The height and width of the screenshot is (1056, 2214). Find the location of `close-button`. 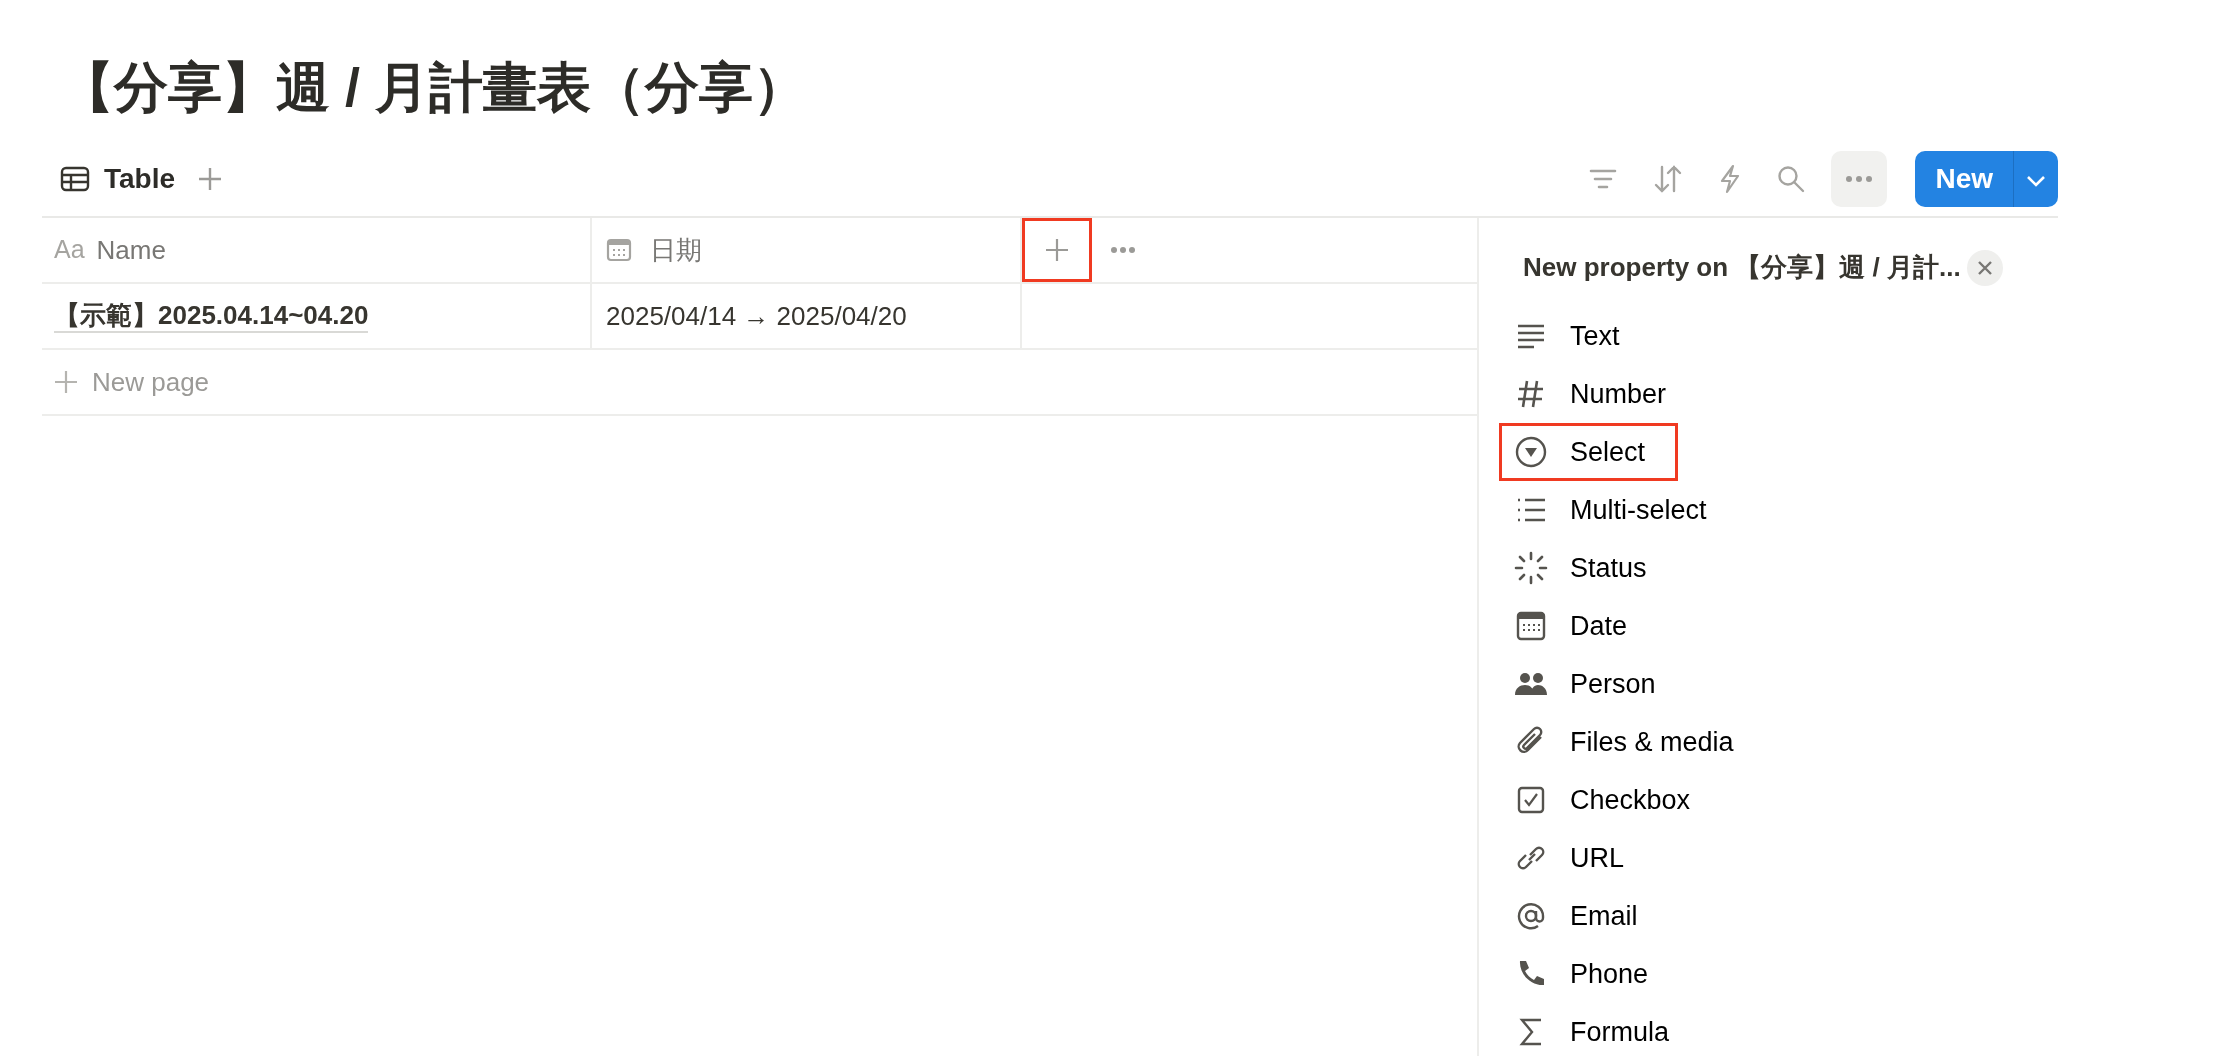

close-button is located at coordinates (1984, 267).